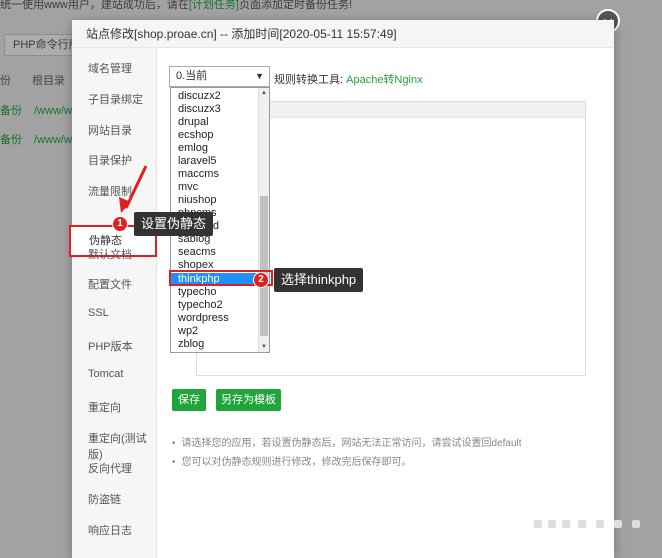 The height and width of the screenshot is (558, 662). I want to click on step-tip-2: 选择thinkphp, so click(319, 280).